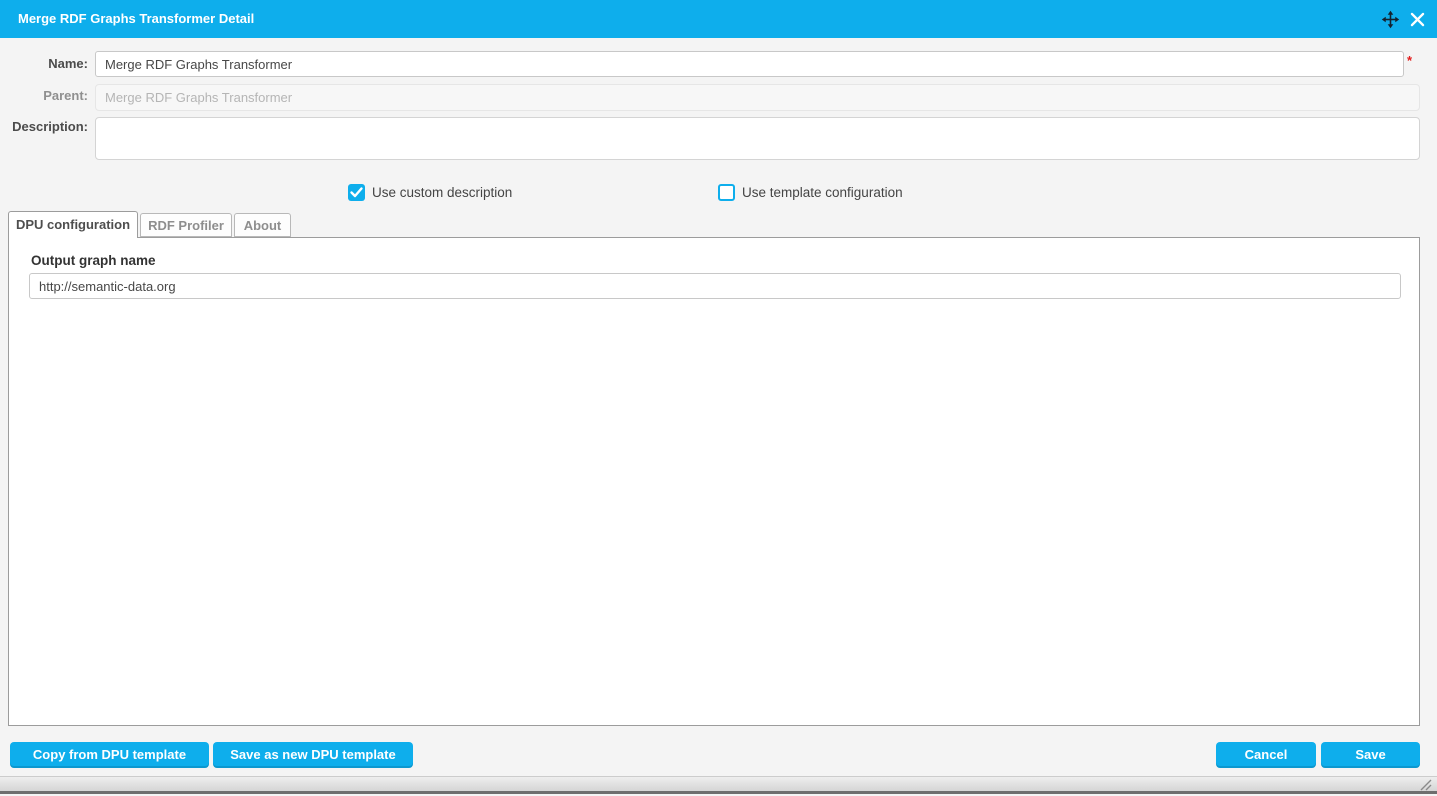 This screenshot has height=796, width=1437. What do you see at coordinates (726, 192) in the screenshot?
I see `use-template-configuration-checkbox` at bounding box center [726, 192].